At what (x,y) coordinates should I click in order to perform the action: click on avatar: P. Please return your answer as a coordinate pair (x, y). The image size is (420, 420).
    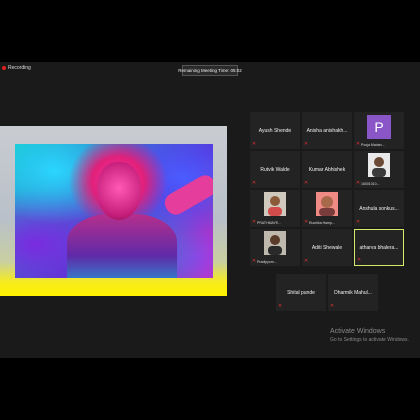
    Looking at the image, I should click on (379, 127).